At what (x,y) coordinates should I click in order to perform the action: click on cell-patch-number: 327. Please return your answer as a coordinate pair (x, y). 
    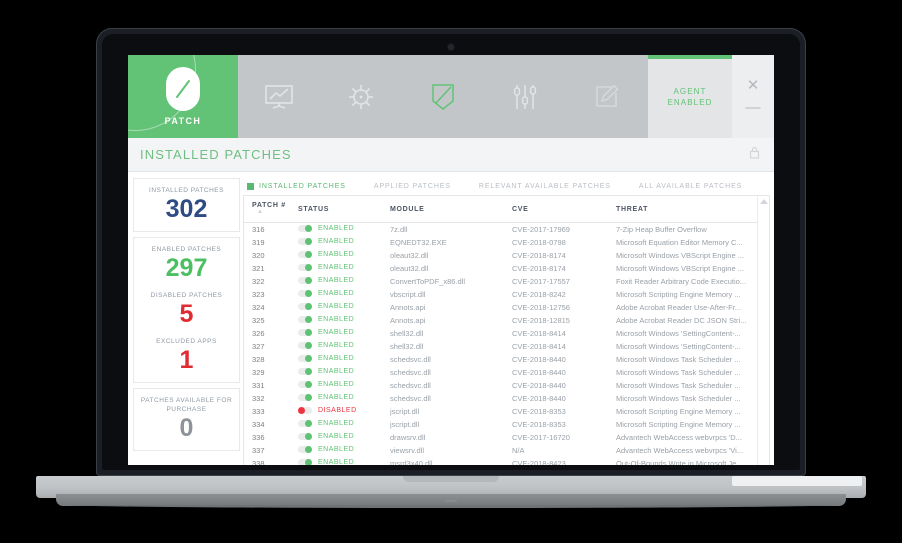
    Looking at the image, I should click on (258, 346).